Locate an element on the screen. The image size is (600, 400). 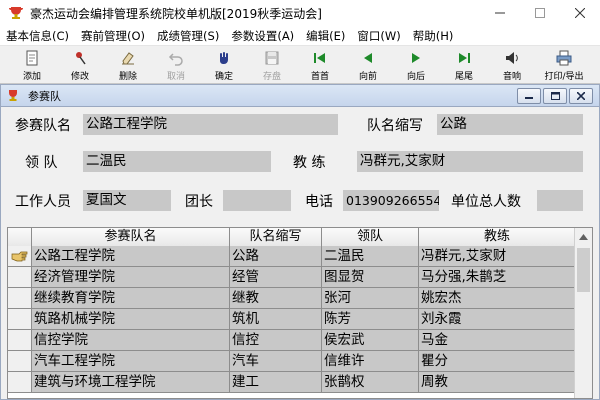
floppy-disk-icon is located at coordinates (272, 58).